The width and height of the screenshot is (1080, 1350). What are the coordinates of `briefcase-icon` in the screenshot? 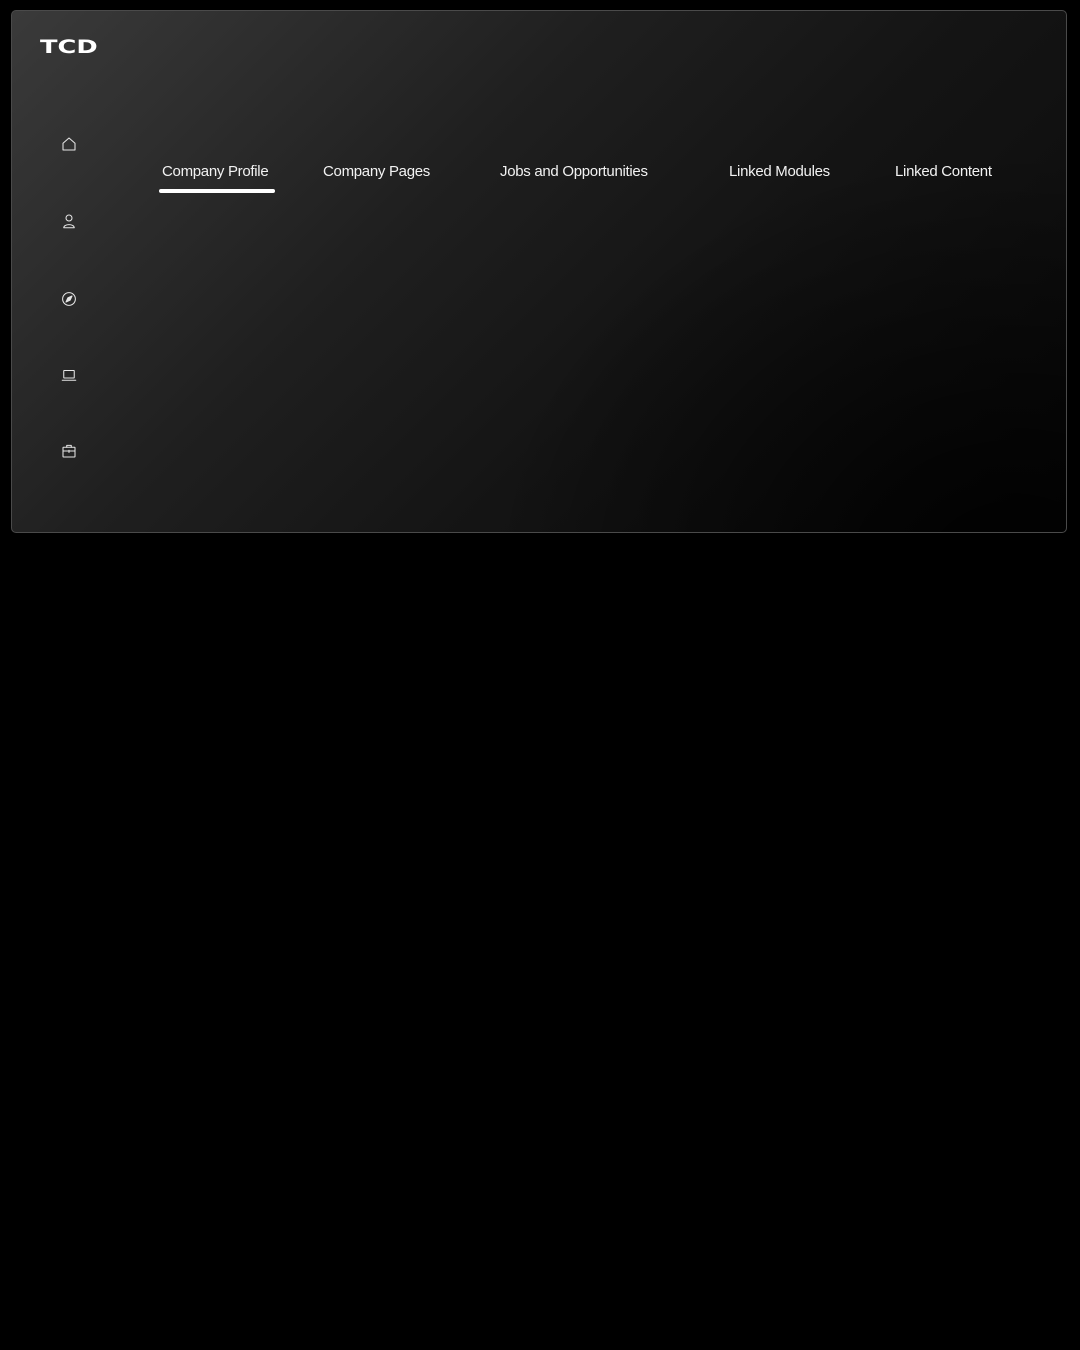 It's located at (69, 451).